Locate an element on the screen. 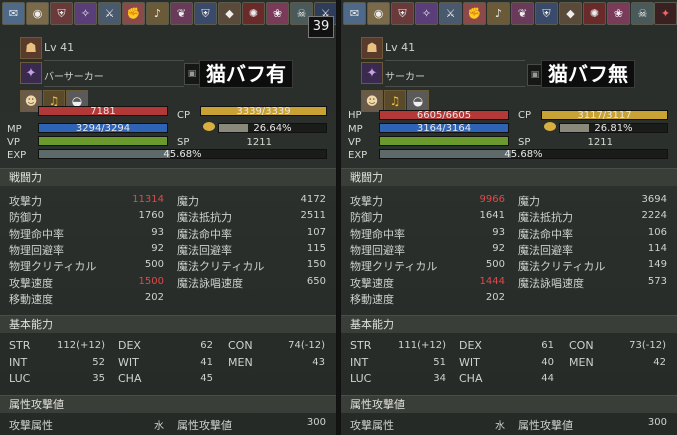 This screenshot has width=677, height=435. attribute-attack-section-header: 属性攻撃値 is located at coordinates (168, 404).